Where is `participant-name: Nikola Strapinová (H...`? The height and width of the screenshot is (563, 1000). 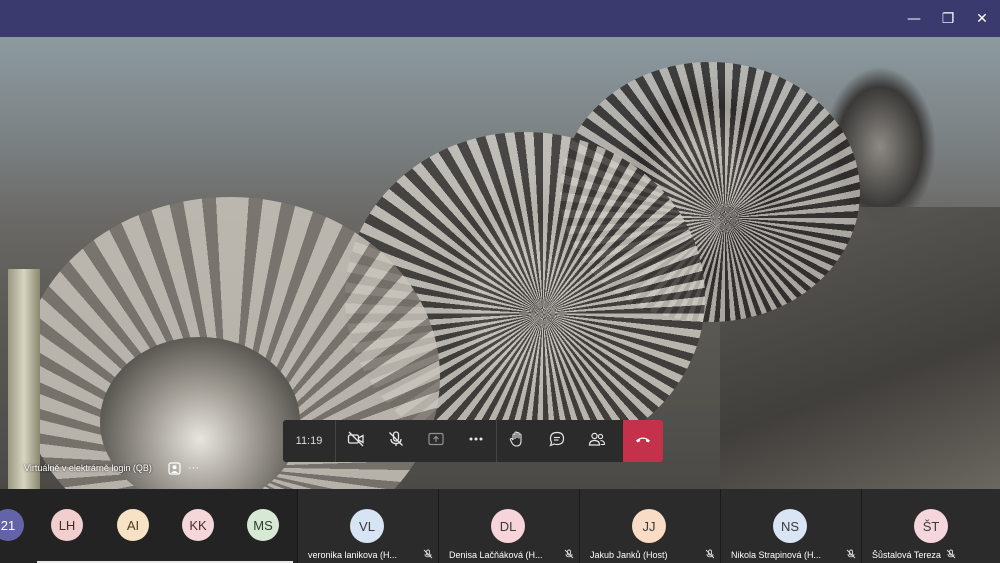
participant-name: Nikola Strapinová (H... is located at coordinates (776, 555).